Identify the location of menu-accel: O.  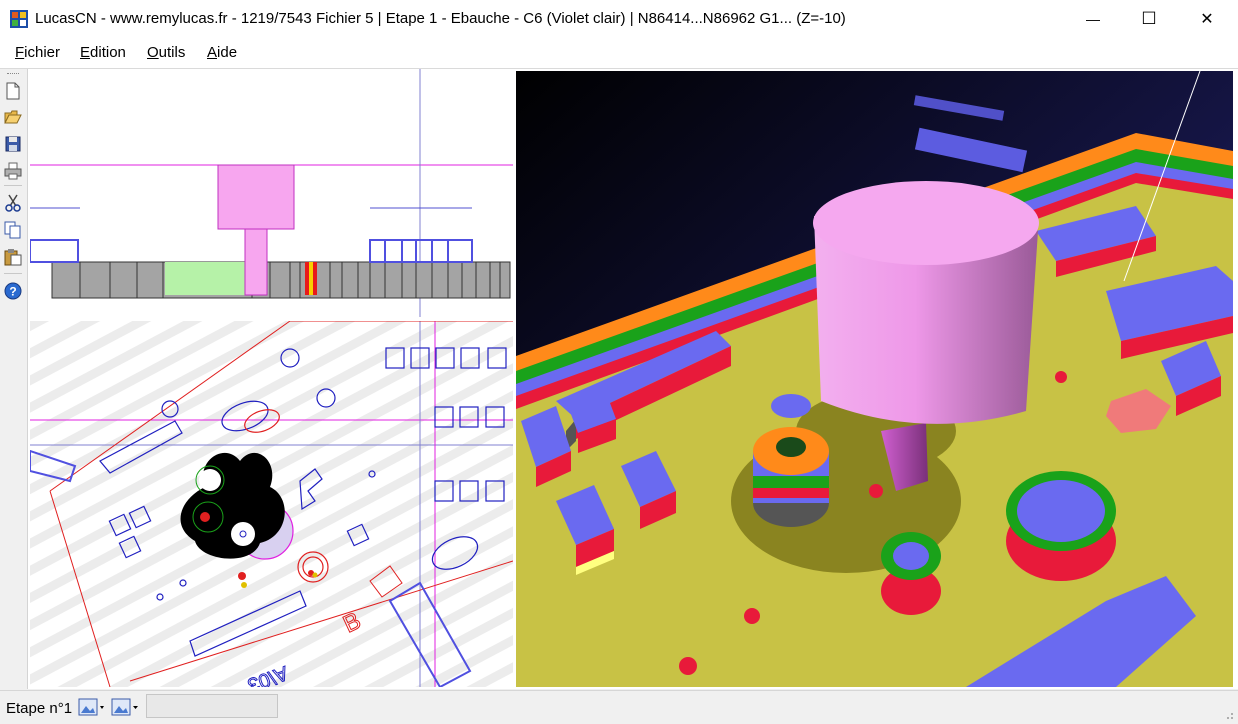
(153, 52).